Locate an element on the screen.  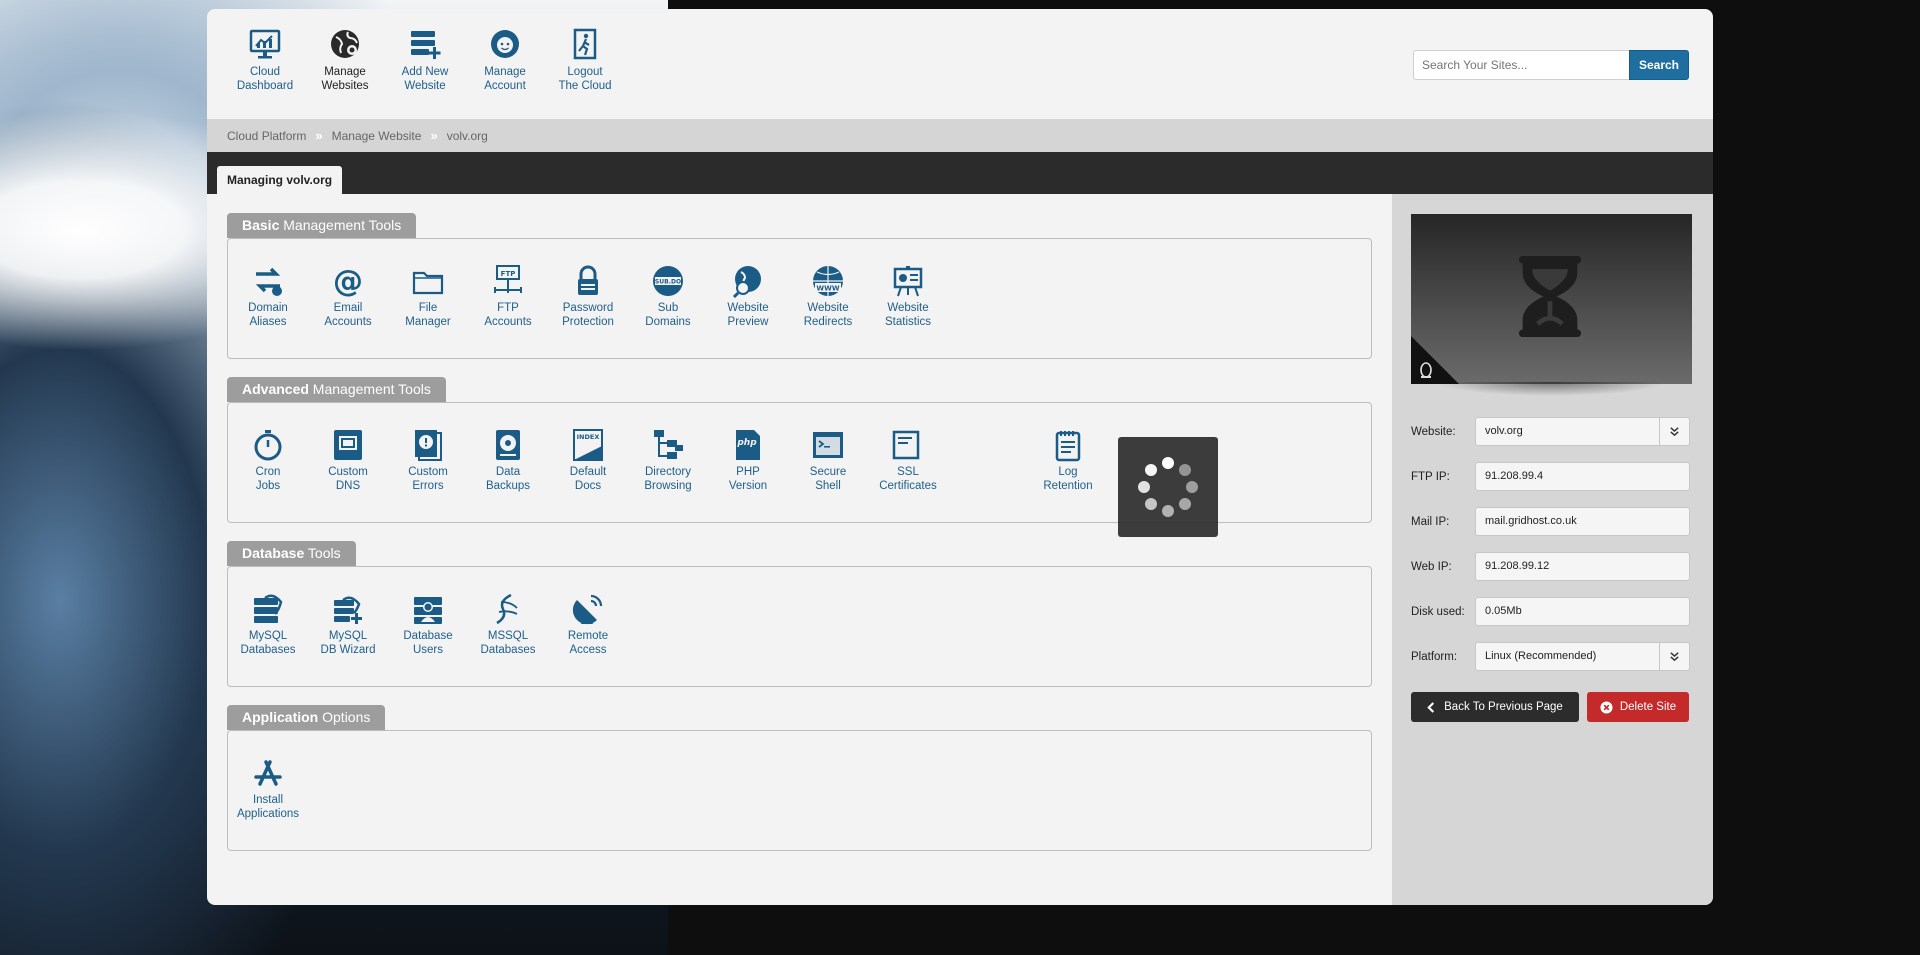
svg-text: INDEX is located at coordinates (588, 437).